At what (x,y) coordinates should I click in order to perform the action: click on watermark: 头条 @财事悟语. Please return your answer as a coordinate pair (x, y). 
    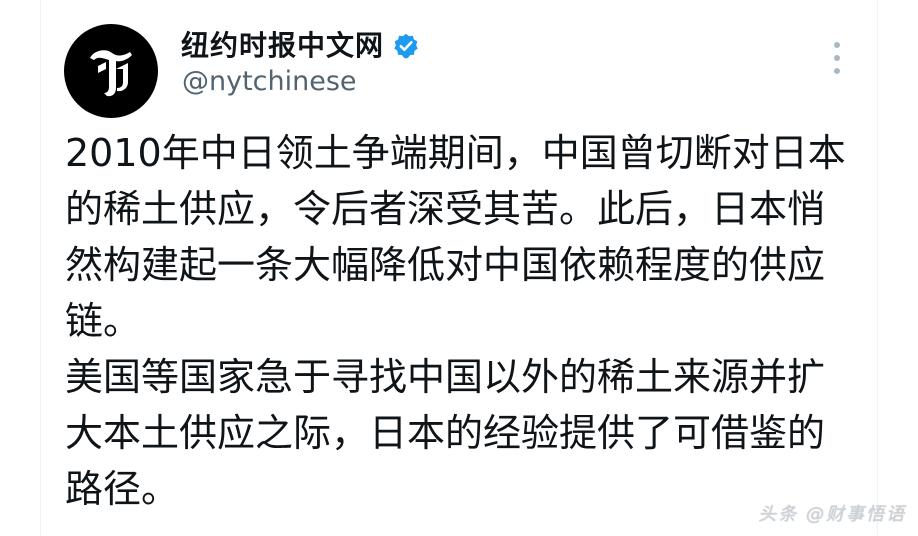
    Looking at the image, I should click on (832, 514).